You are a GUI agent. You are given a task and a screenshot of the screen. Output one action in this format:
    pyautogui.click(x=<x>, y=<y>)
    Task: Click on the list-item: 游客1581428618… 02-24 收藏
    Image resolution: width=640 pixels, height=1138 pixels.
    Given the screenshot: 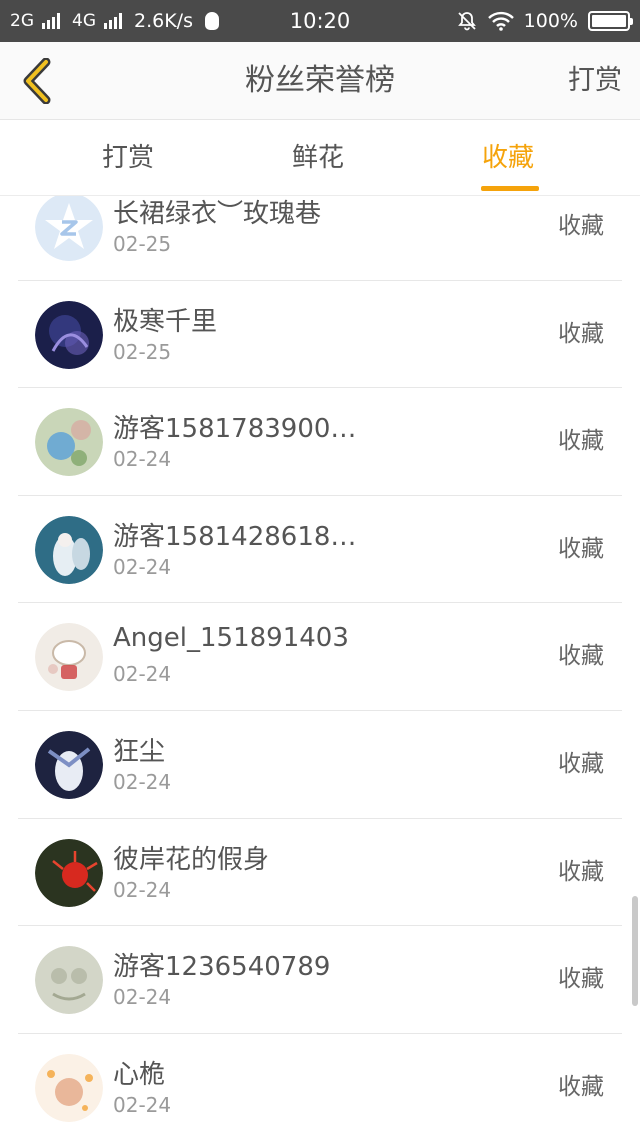 What is the action you would take?
    pyautogui.click(x=320, y=550)
    